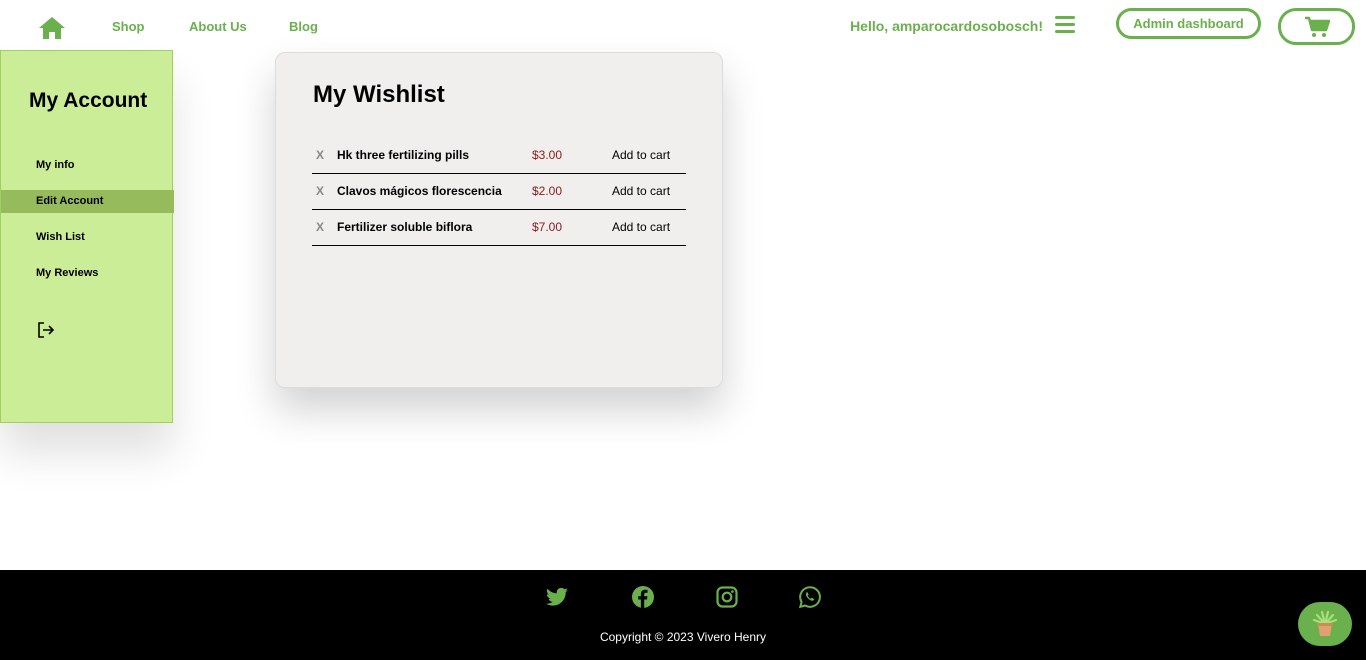 This screenshot has width=1366, height=660. What do you see at coordinates (379, 94) in the screenshot?
I see `wishlist-title: My Wishlist` at bounding box center [379, 94].